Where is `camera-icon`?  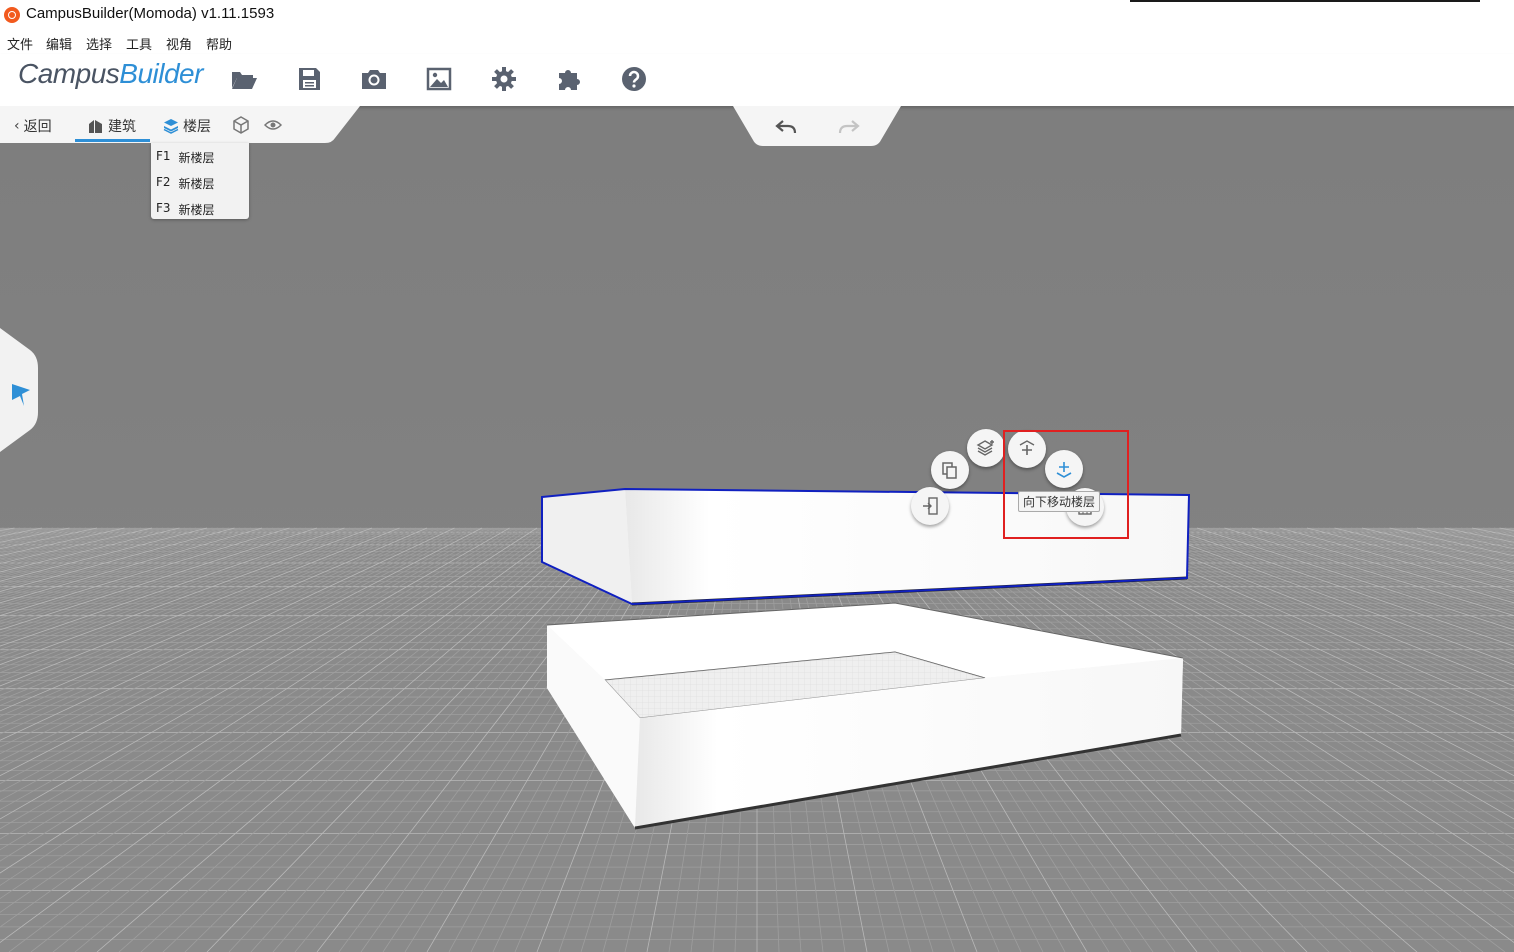 camera-icon is located at coordinates (374, 79).